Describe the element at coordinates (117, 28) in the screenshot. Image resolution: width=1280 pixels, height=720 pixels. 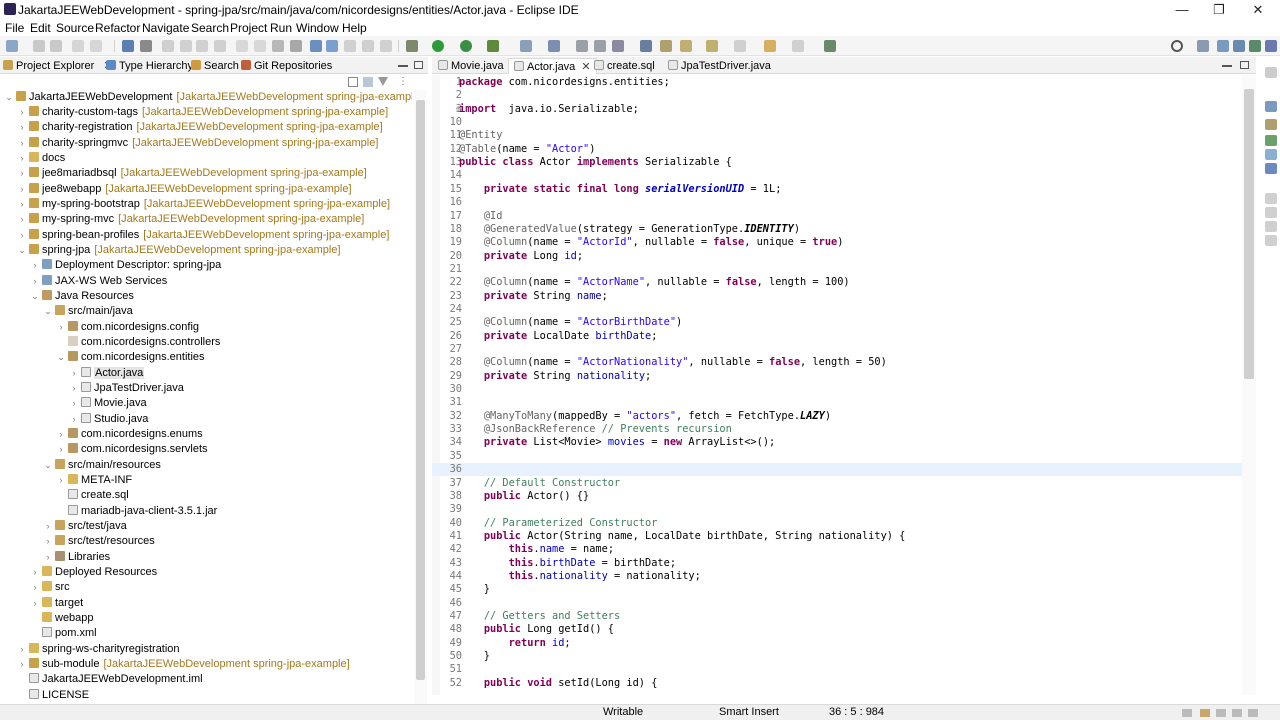
I see `menu-refactor: Refactor` at that location.